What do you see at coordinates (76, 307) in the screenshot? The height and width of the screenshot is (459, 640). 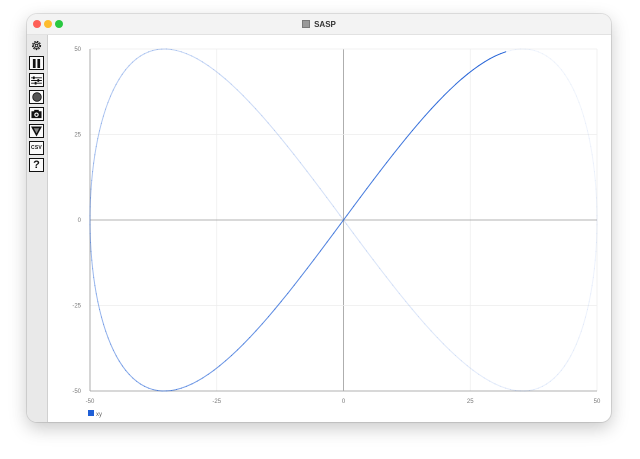 I see `y-tick-label: -25` at bounding box center [76, 307].